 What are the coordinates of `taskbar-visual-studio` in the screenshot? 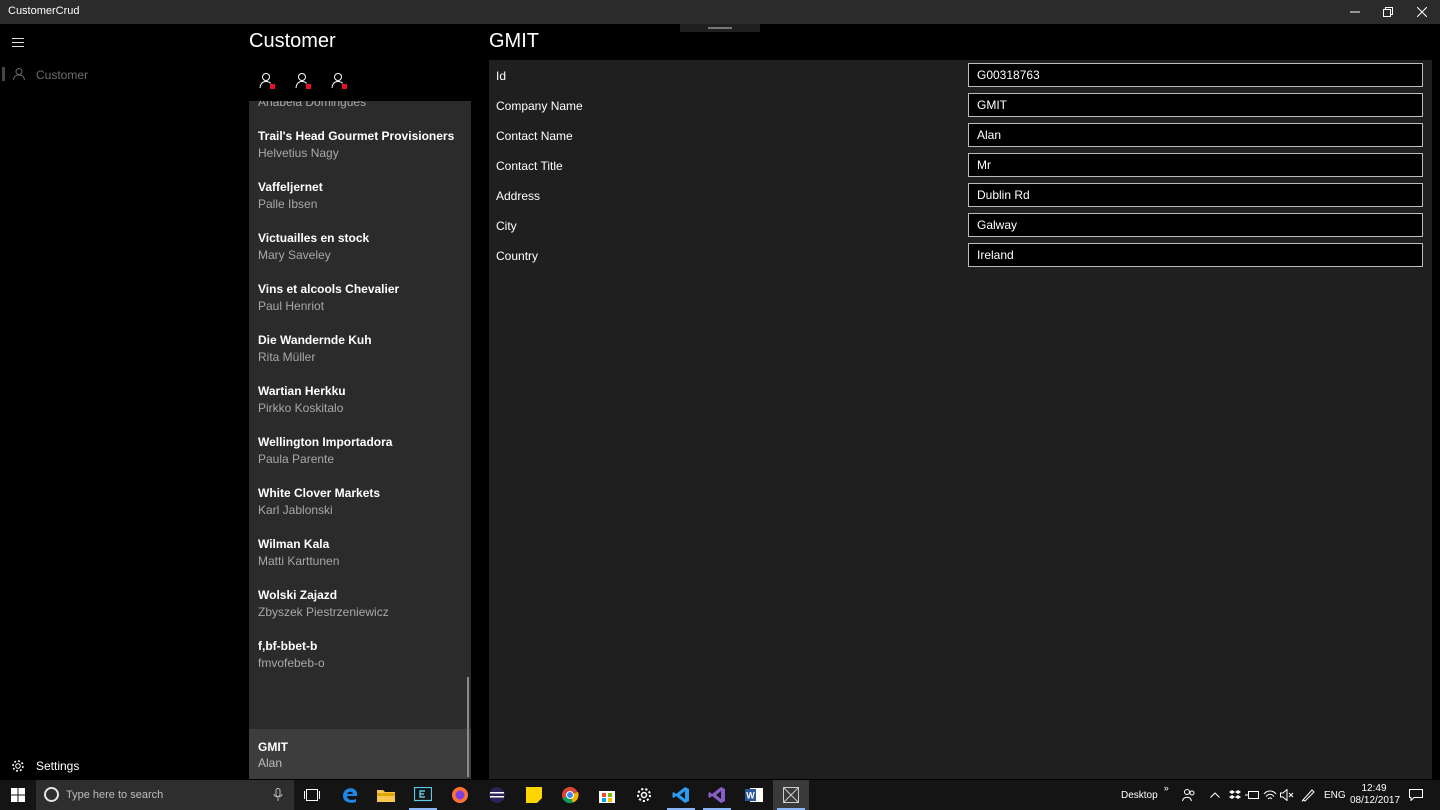 It's located at (717, 795).